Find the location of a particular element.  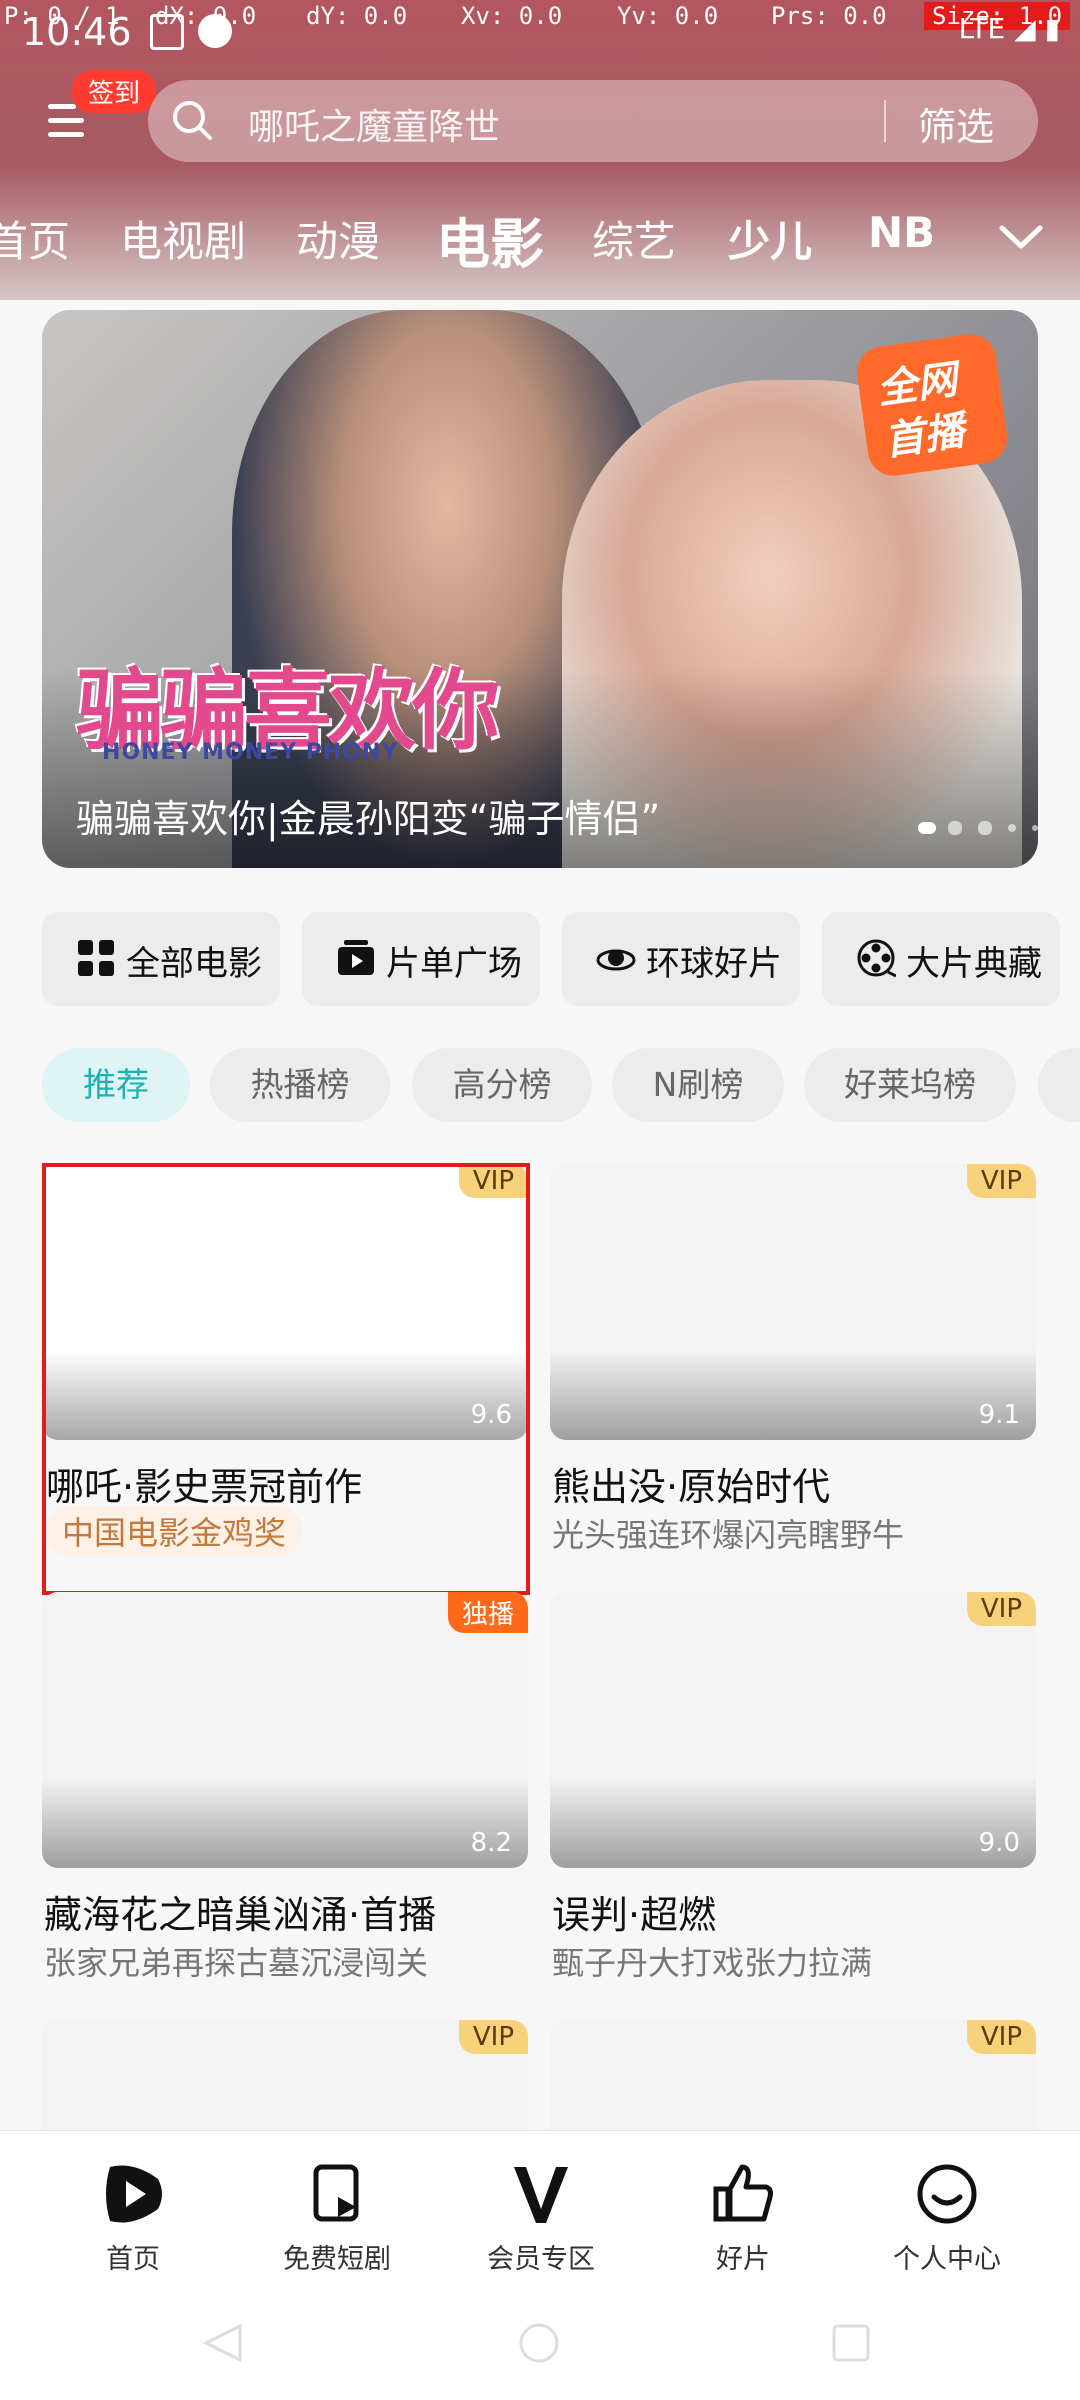

chevron-down-icon is located at coordinates (1021, 237).